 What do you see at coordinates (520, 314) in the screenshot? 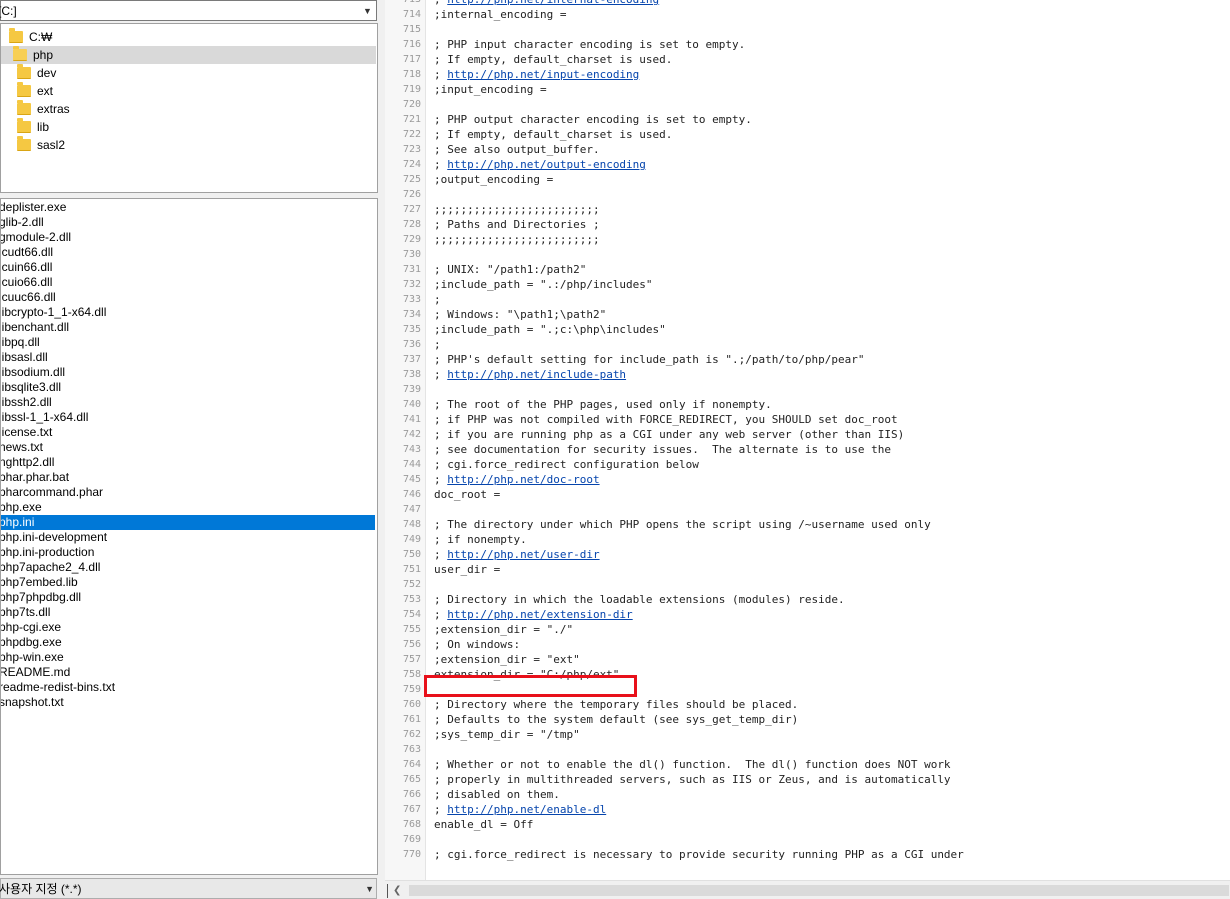
I see `line-text: ; Windows: "\path1;\path2"` at bounding box center [520, 314].